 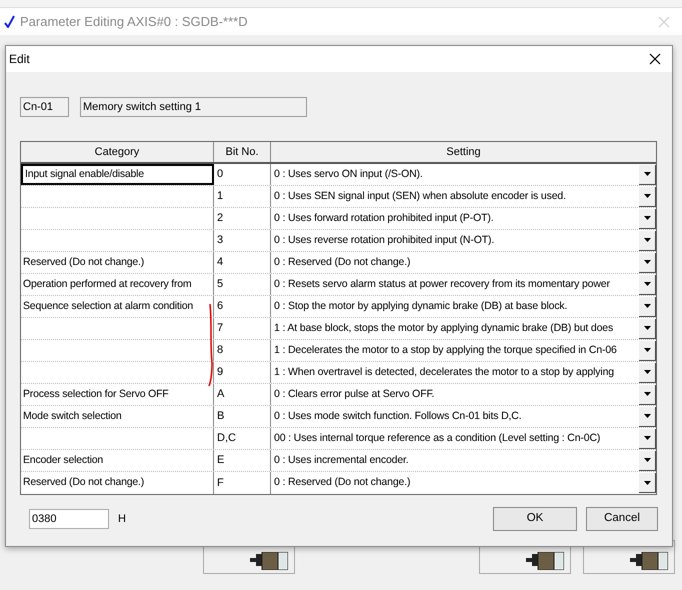 I want to click on parameter-name-field: Memory switch setting 1, so click(x=193, y=107).